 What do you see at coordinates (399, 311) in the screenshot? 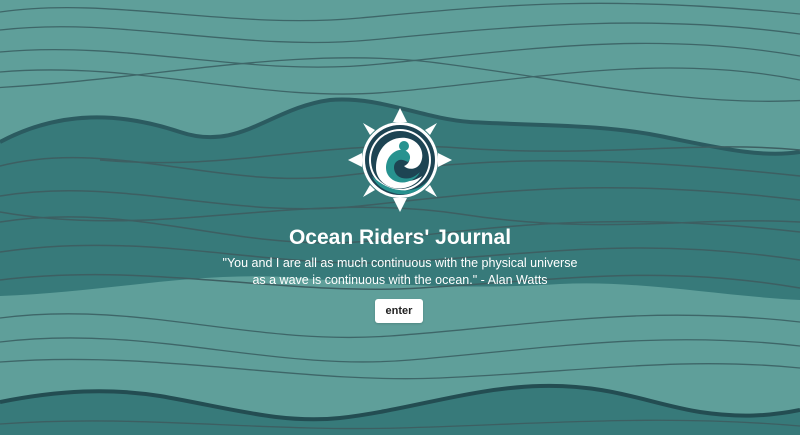
I see `enter-button: enter` at bounding box center [399, 311].